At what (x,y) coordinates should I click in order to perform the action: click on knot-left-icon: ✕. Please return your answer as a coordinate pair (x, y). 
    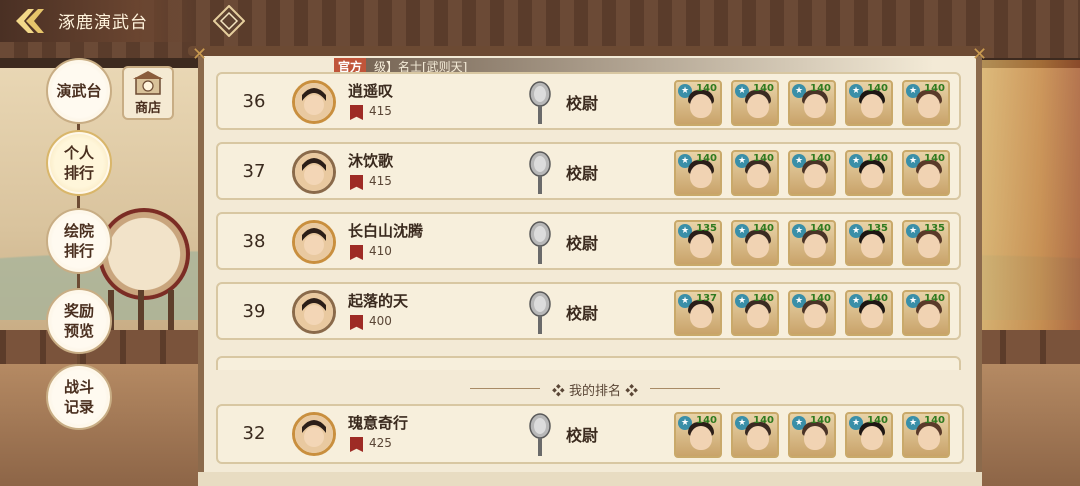
    Looking at the image, I should click on (200, 54).